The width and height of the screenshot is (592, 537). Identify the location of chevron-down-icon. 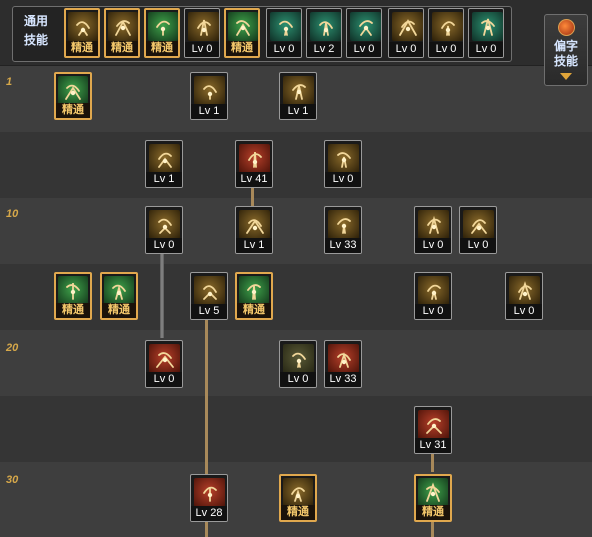
(566, 76).